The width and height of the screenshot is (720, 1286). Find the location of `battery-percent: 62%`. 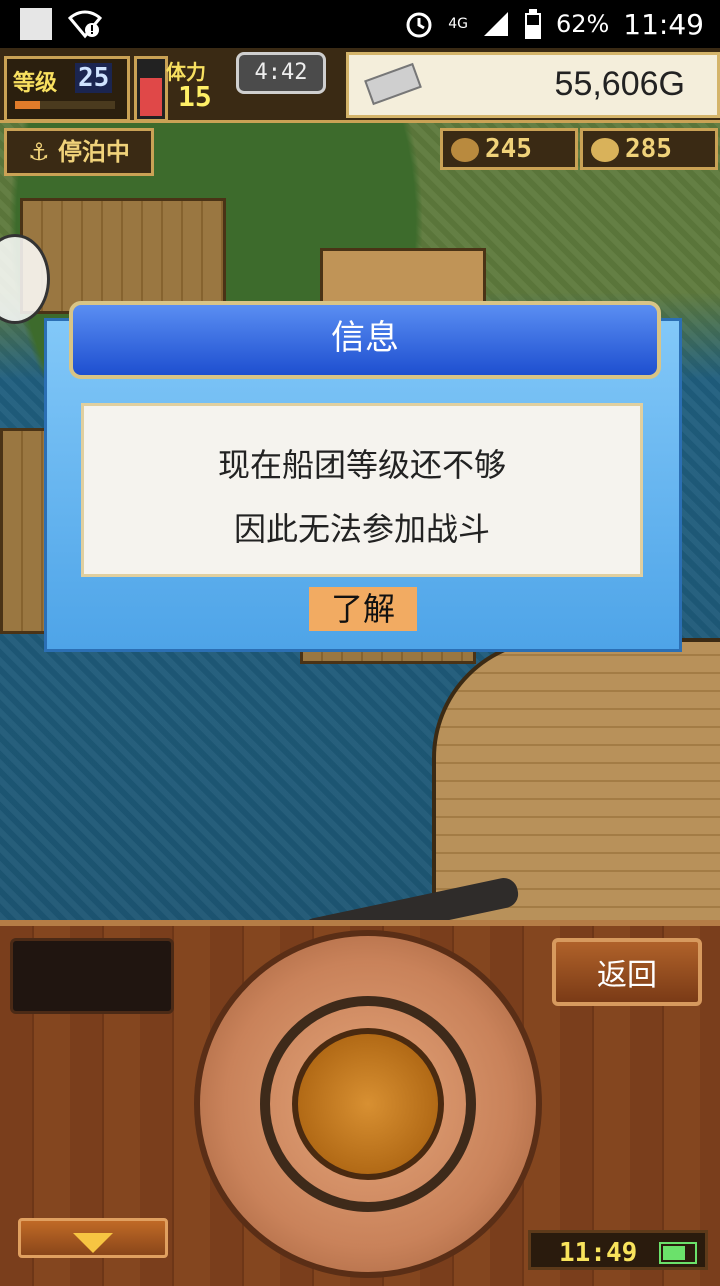

battery-percent: 62% is located at coordinates (582, 24).